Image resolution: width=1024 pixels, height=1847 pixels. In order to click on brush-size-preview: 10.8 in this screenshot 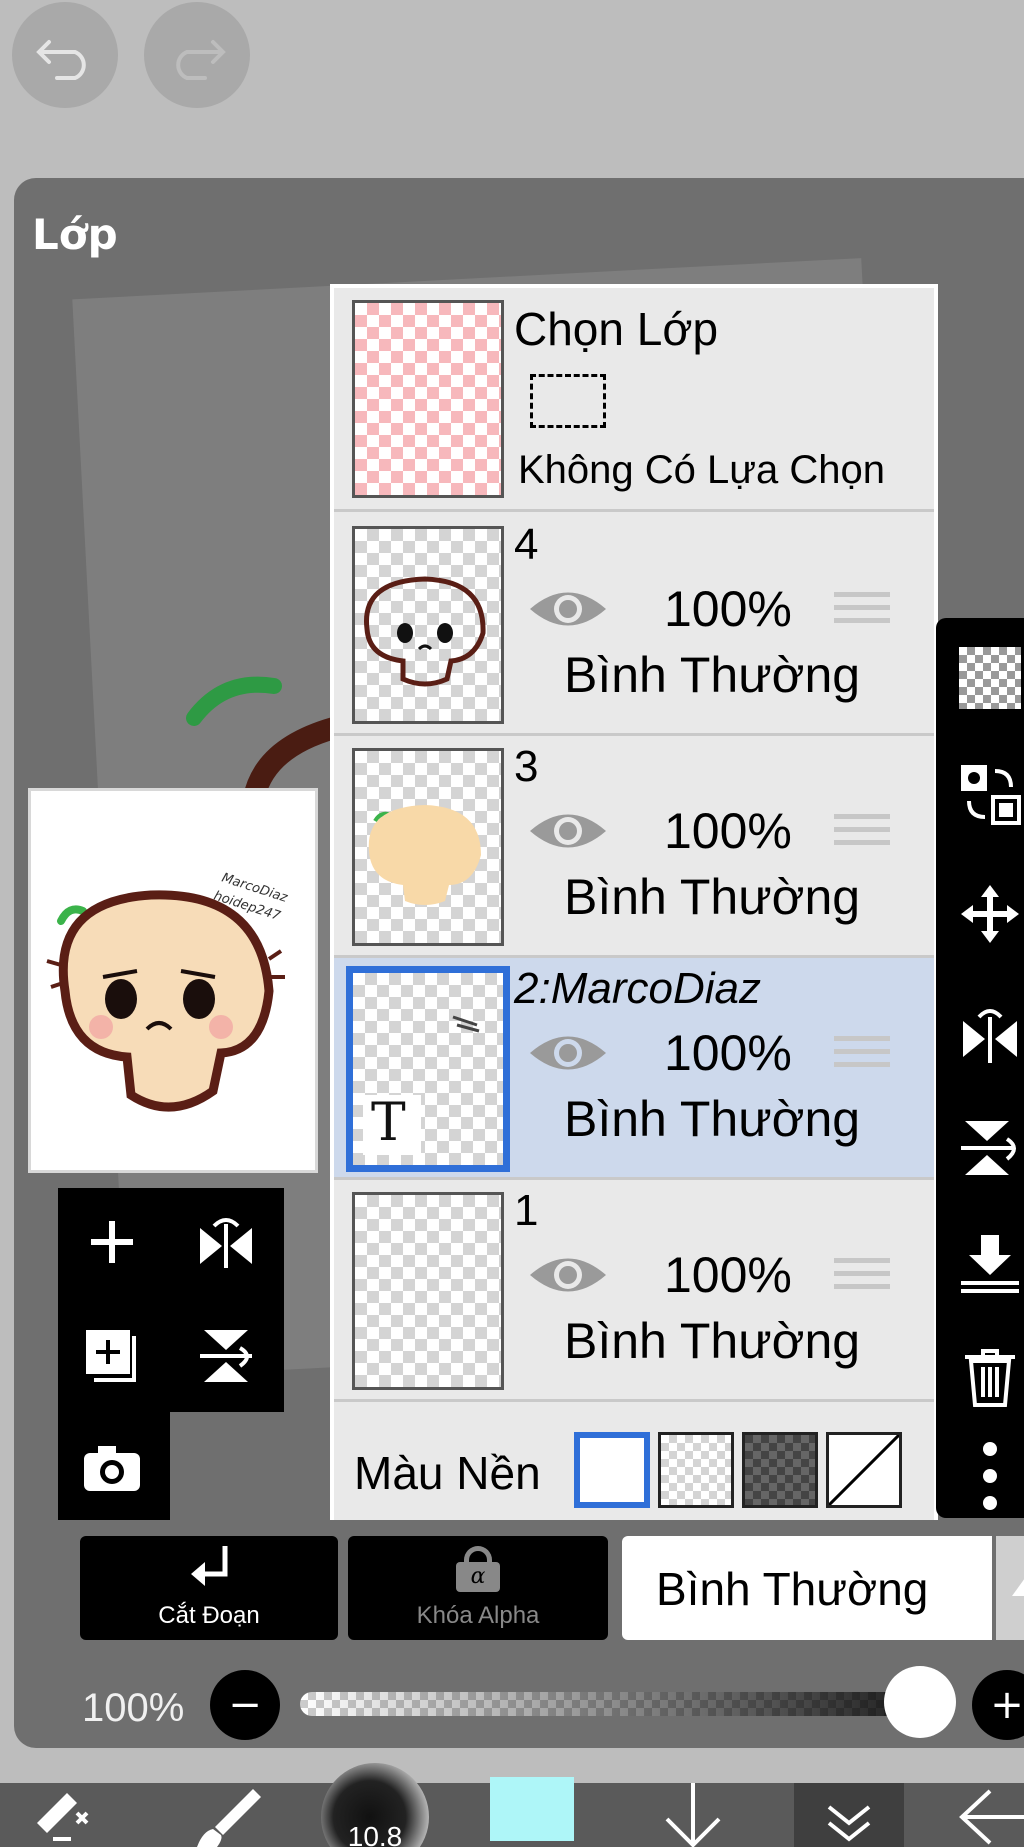, I will do `click(375, 1805)`.